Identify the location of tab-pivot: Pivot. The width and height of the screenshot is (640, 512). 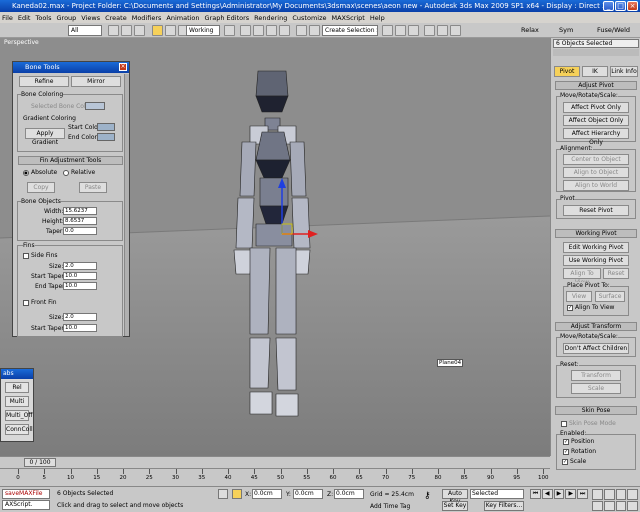
(567, 71).